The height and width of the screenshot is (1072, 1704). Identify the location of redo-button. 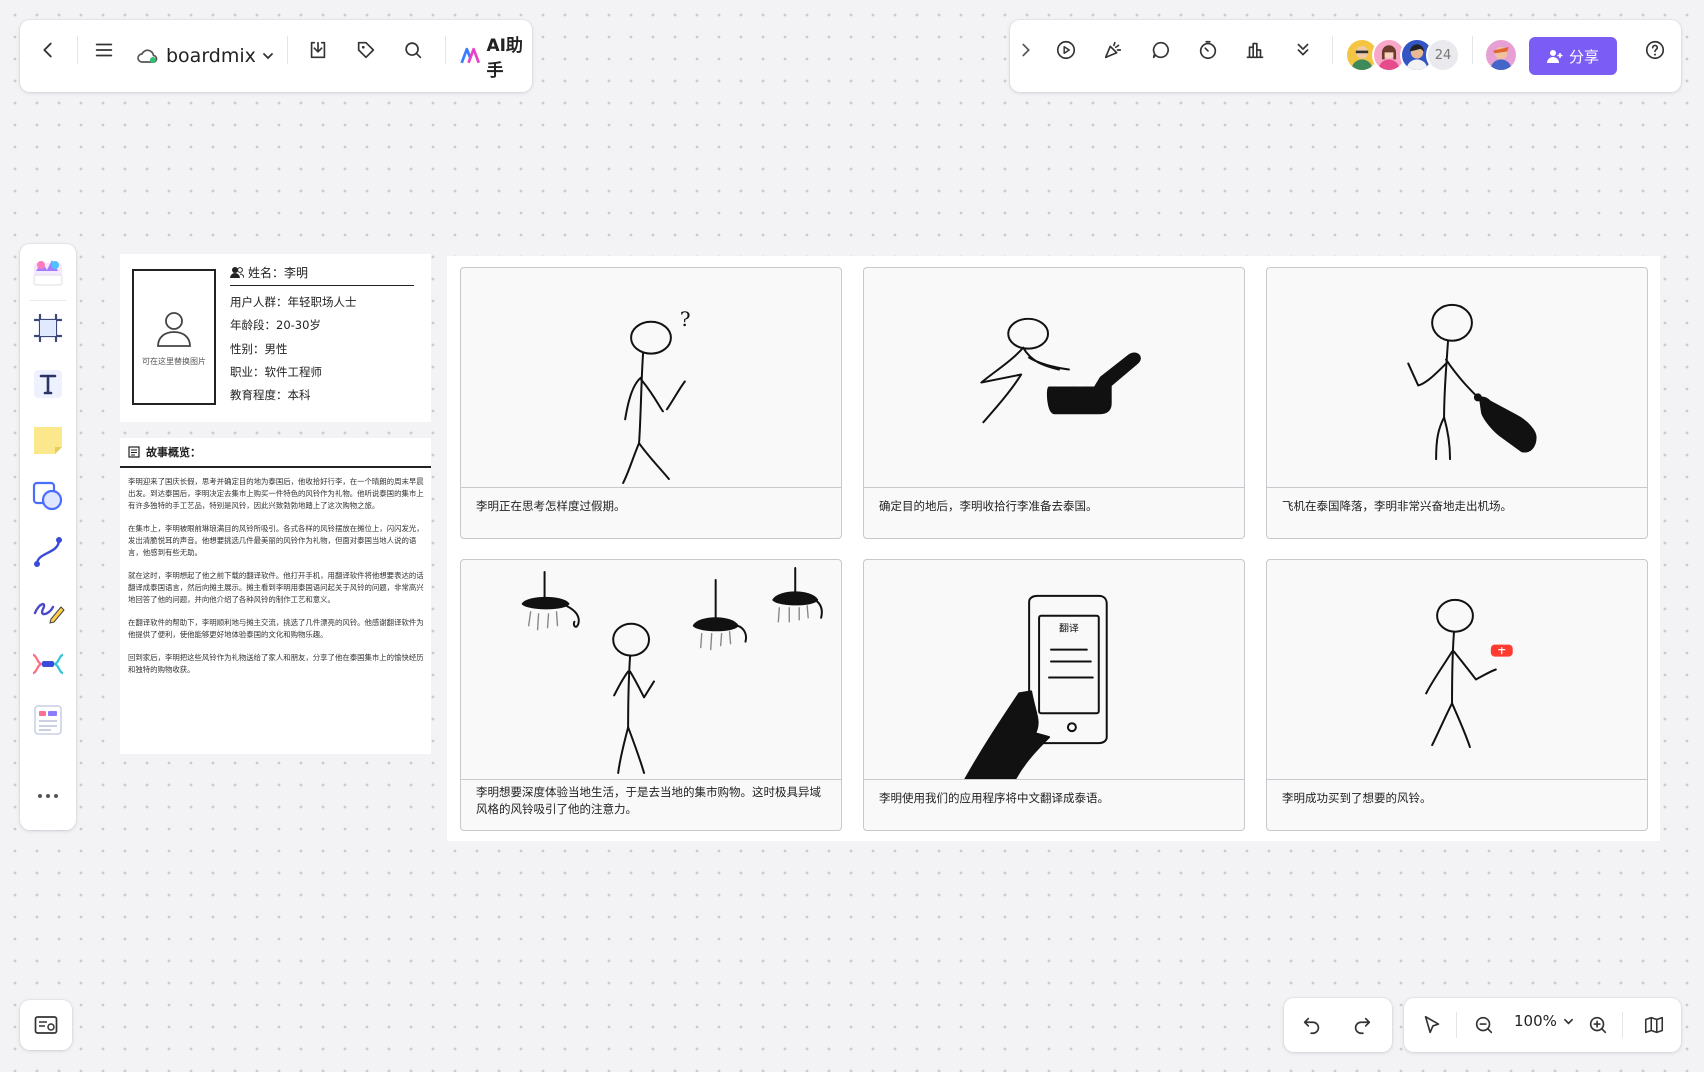
(1362, 1025).